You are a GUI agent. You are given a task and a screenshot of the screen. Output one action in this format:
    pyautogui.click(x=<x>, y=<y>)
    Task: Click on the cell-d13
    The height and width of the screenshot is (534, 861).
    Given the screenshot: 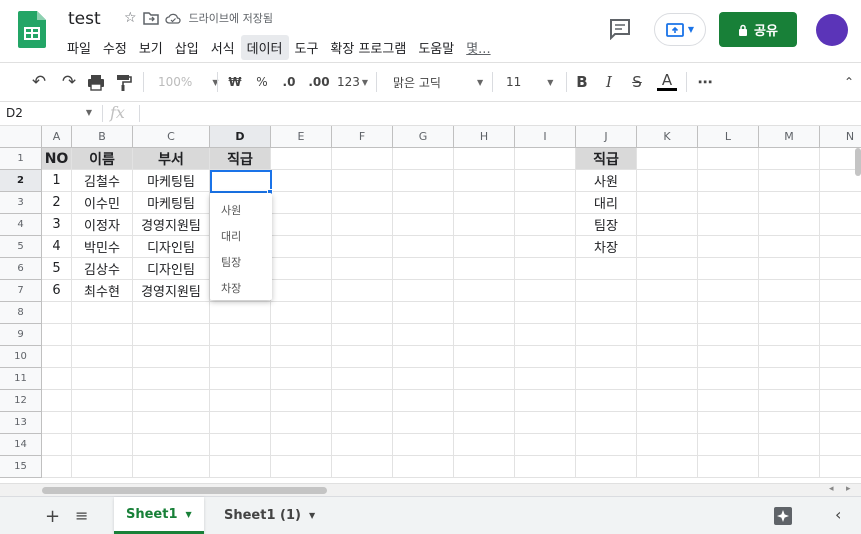 What is the action you would take?
    pyautogui.click(x=240, y=423)
    